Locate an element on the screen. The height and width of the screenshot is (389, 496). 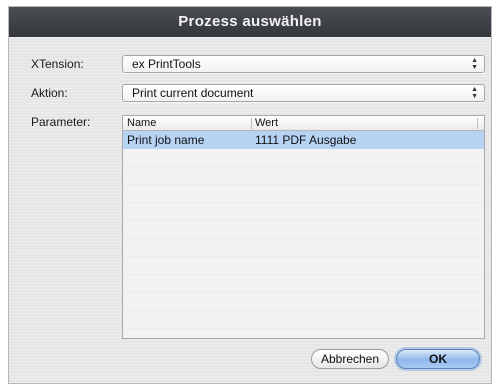
column-header-name: Name is located at coordinates (187, 123).